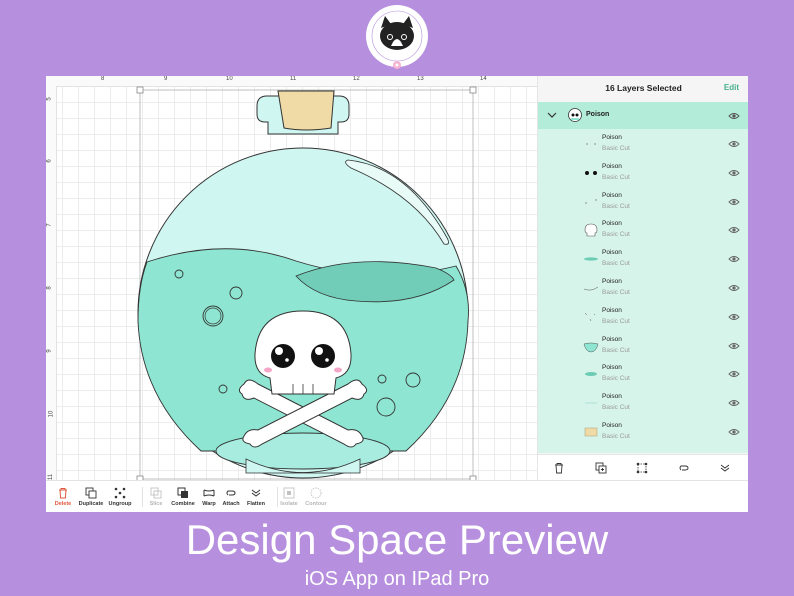 The image size is (794, 596). What do you see at coordinates (289, 493) in the screenshot?
I see `isolate-icon` at bounding box center [289, 493].